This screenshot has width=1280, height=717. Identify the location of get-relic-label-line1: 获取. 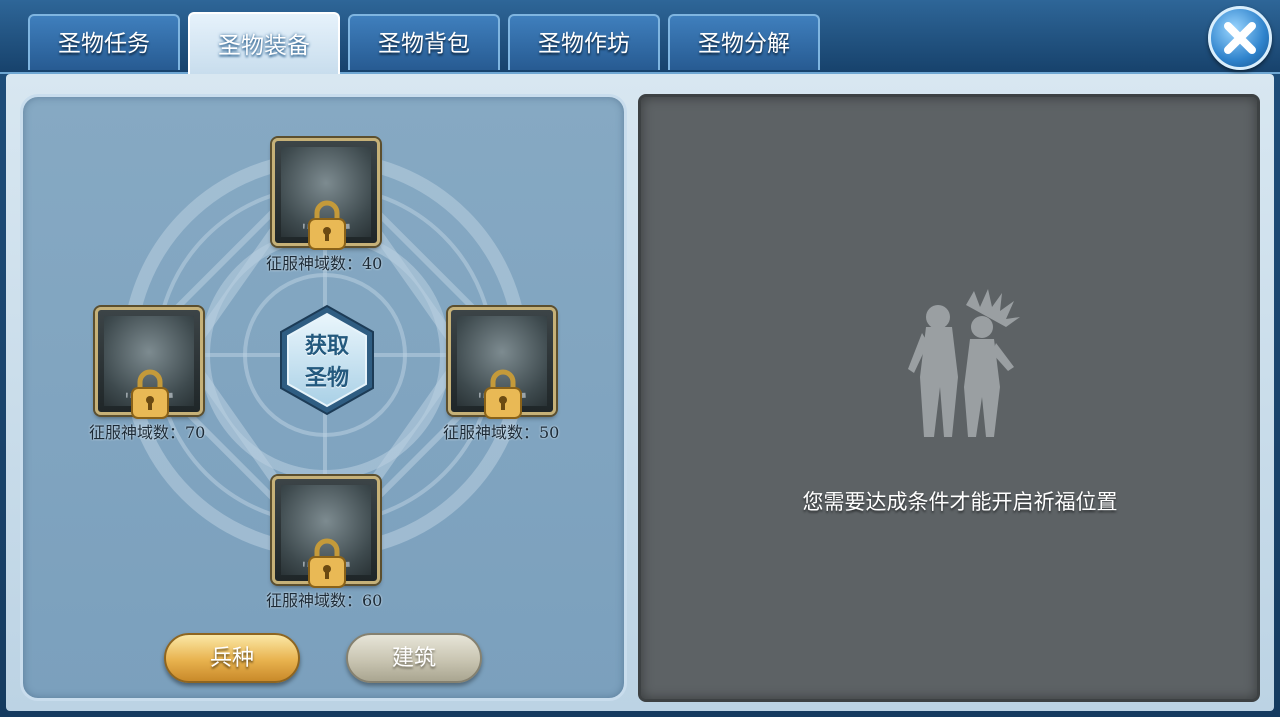
(326, 346).